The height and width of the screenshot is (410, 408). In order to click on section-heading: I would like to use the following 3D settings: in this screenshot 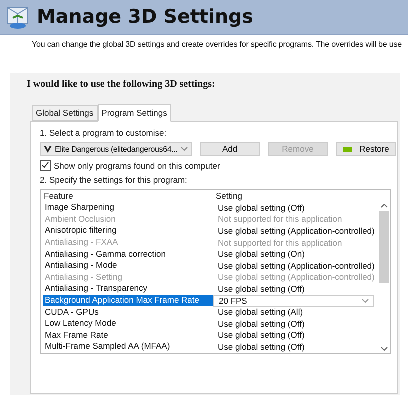, I will do `click(121, 84)`.